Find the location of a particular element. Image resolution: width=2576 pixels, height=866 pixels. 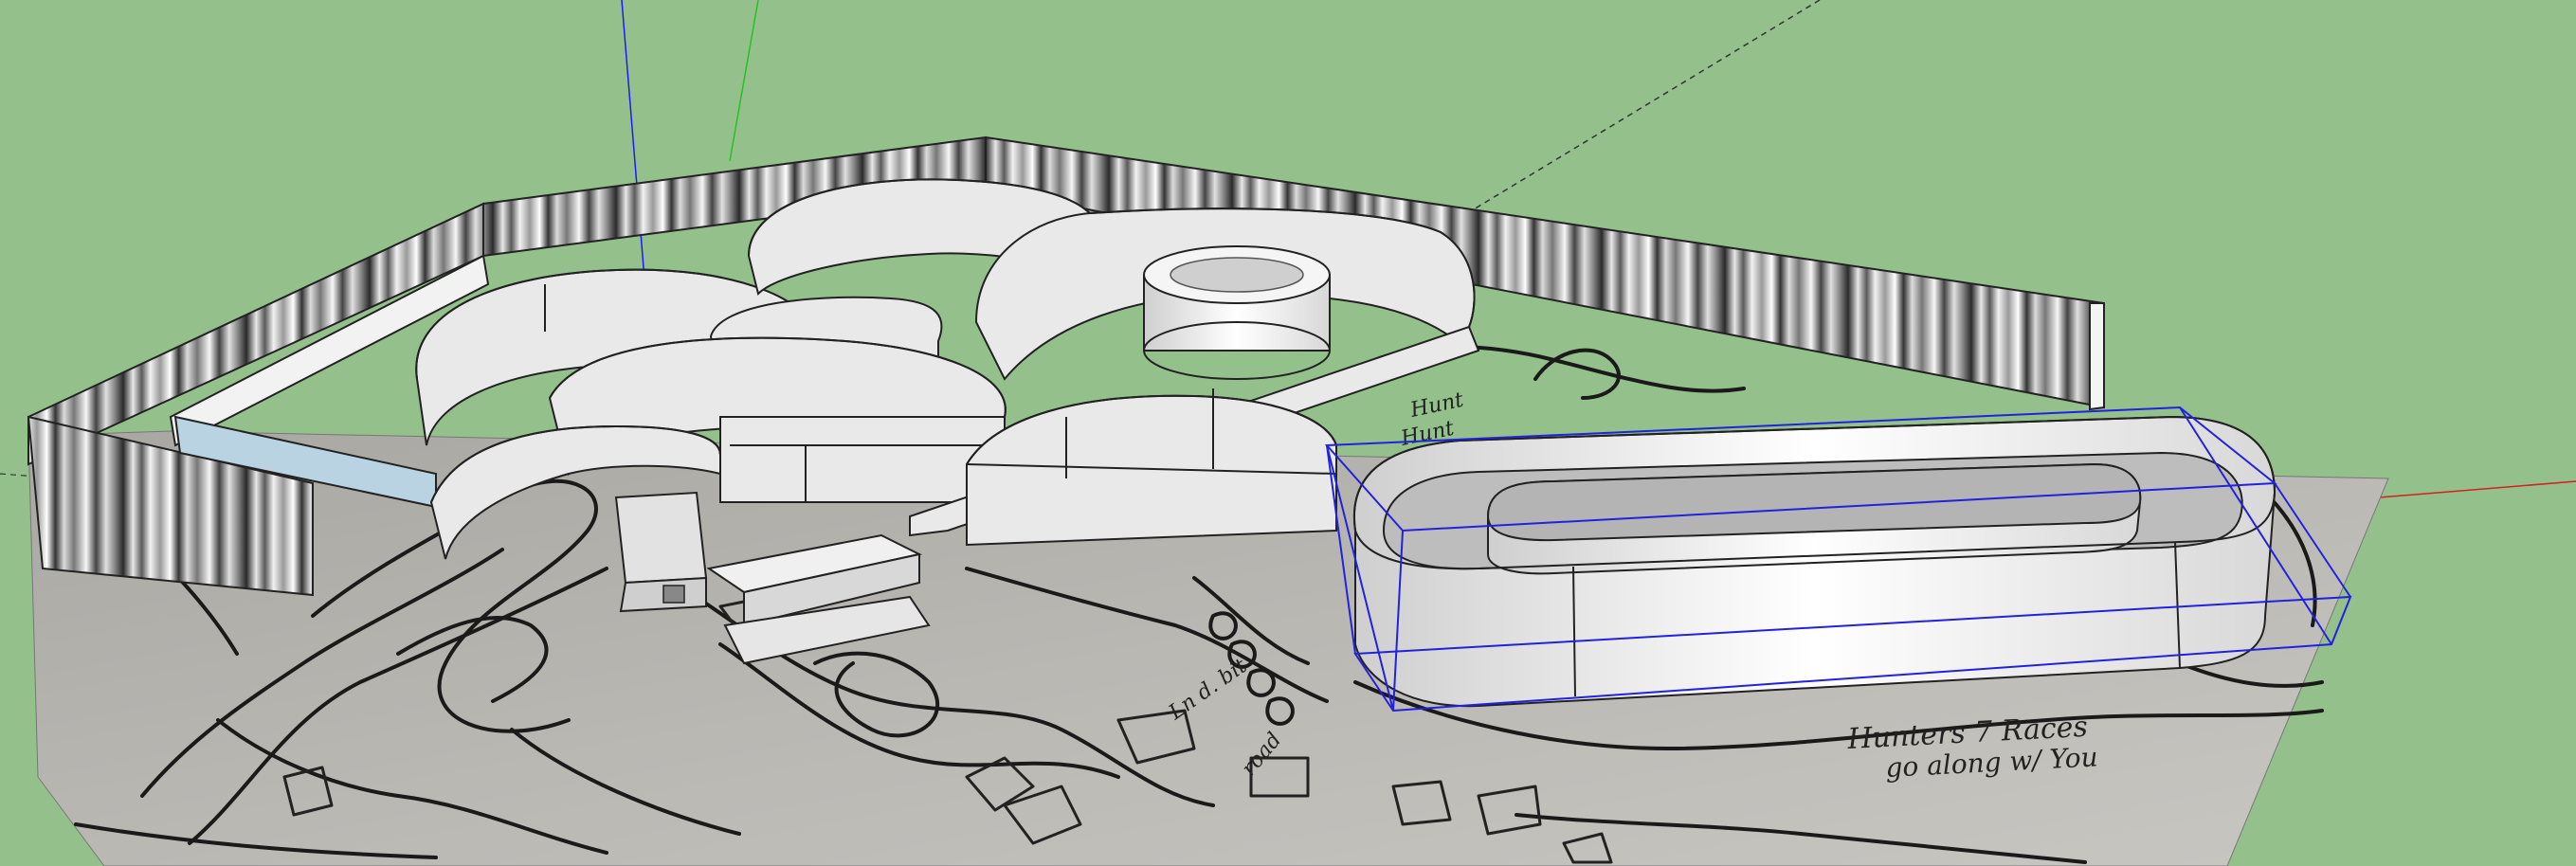

stair-block-left is located at coordinates (661, 538).